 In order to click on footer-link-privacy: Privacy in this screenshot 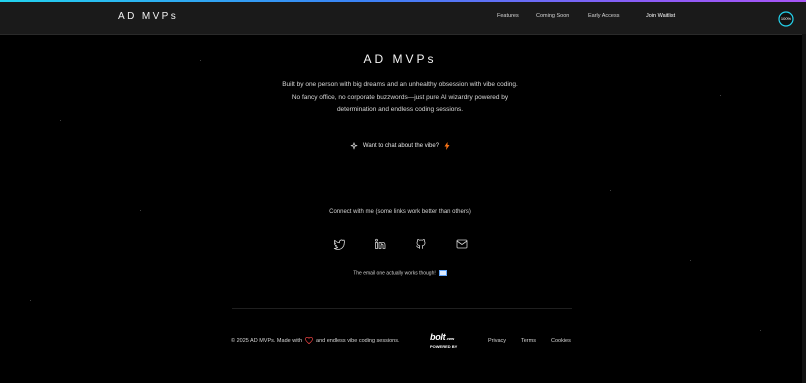, I will do `click(497, 341)`.